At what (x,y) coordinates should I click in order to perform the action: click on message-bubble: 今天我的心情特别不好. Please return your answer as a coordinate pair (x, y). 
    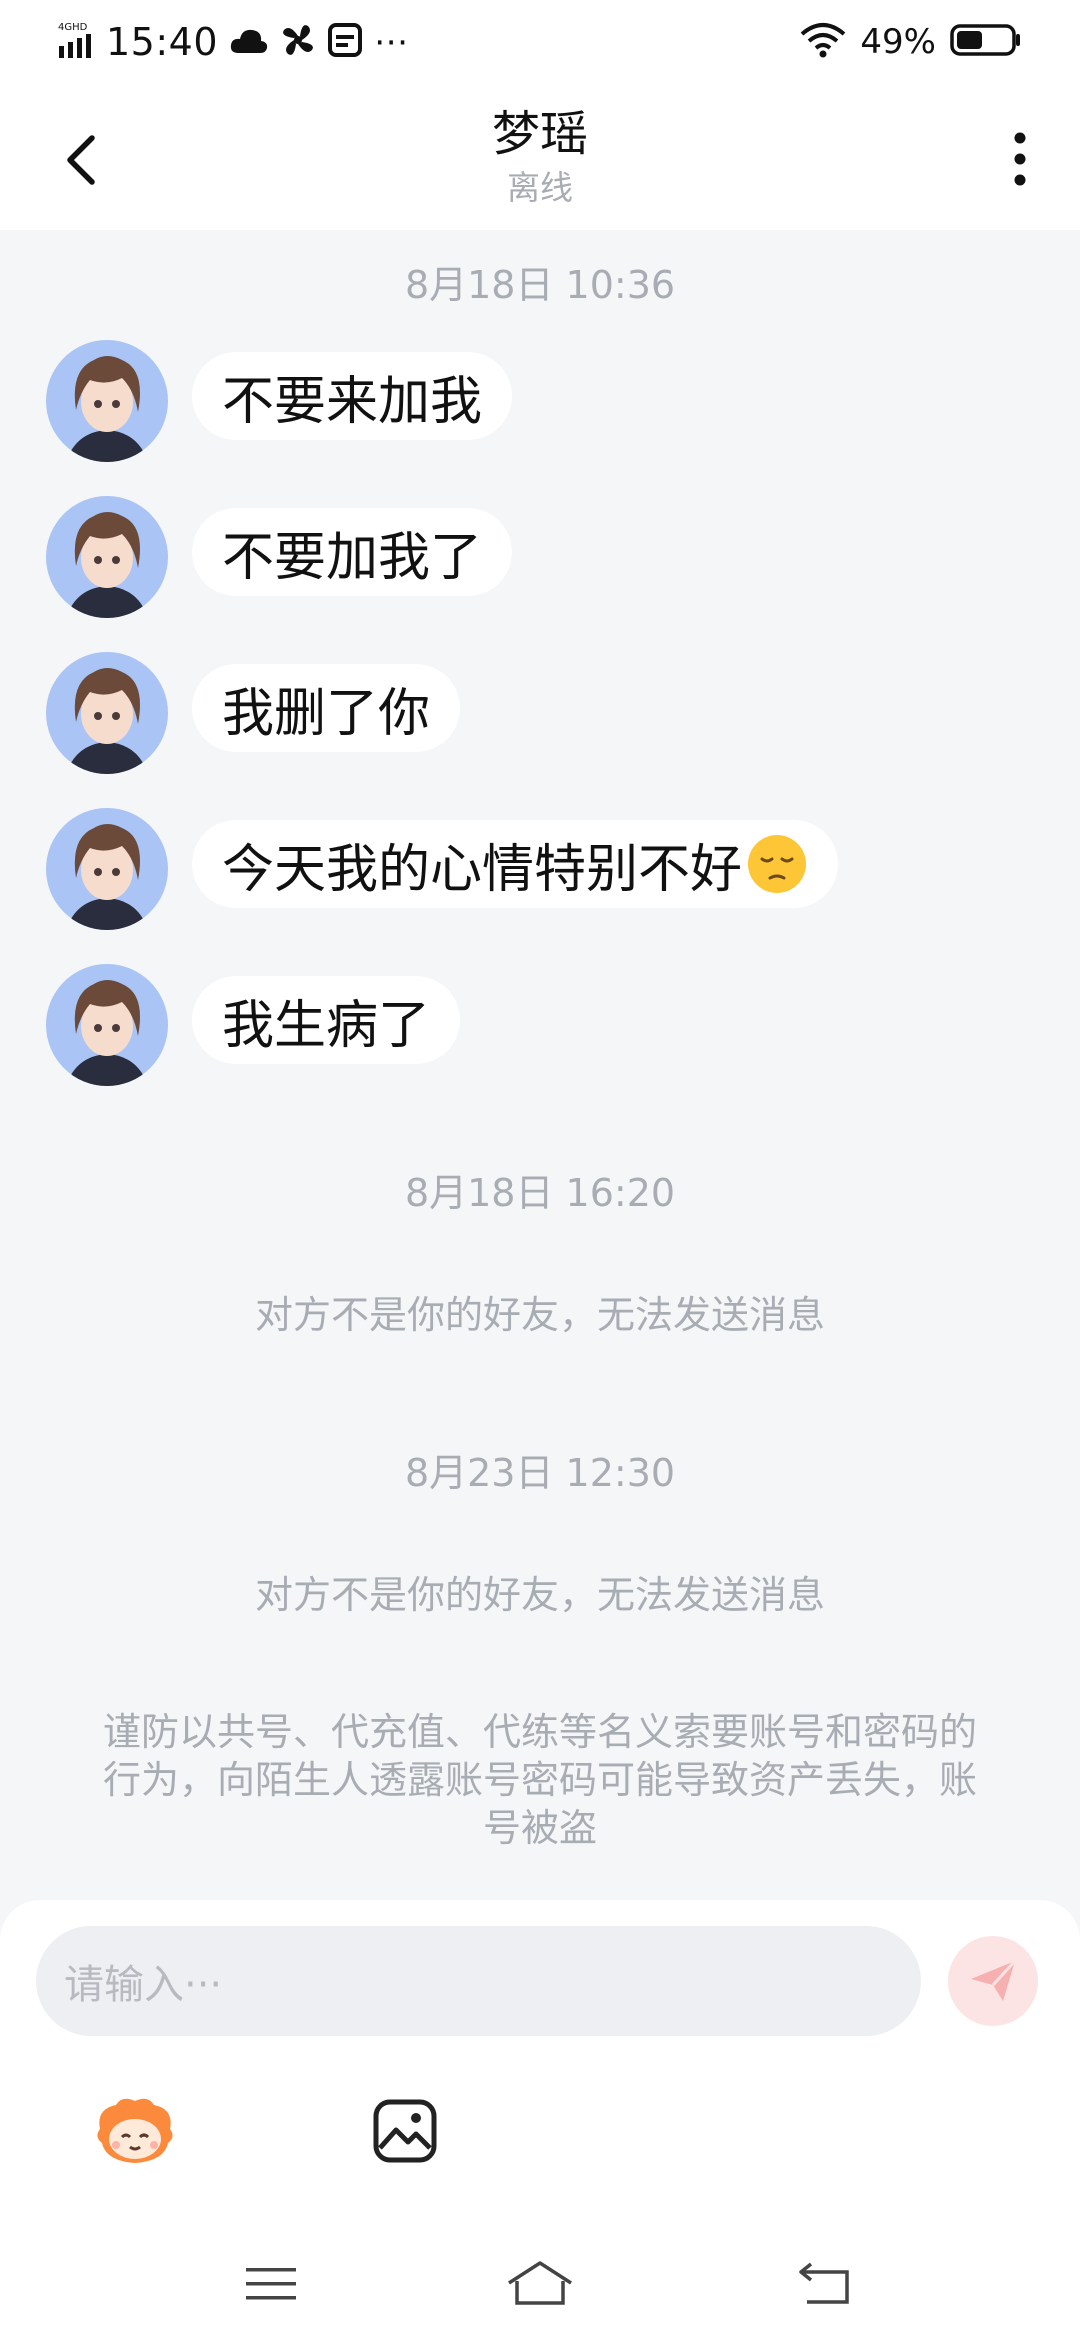
    Looking at the image, I should click on (515, 864).